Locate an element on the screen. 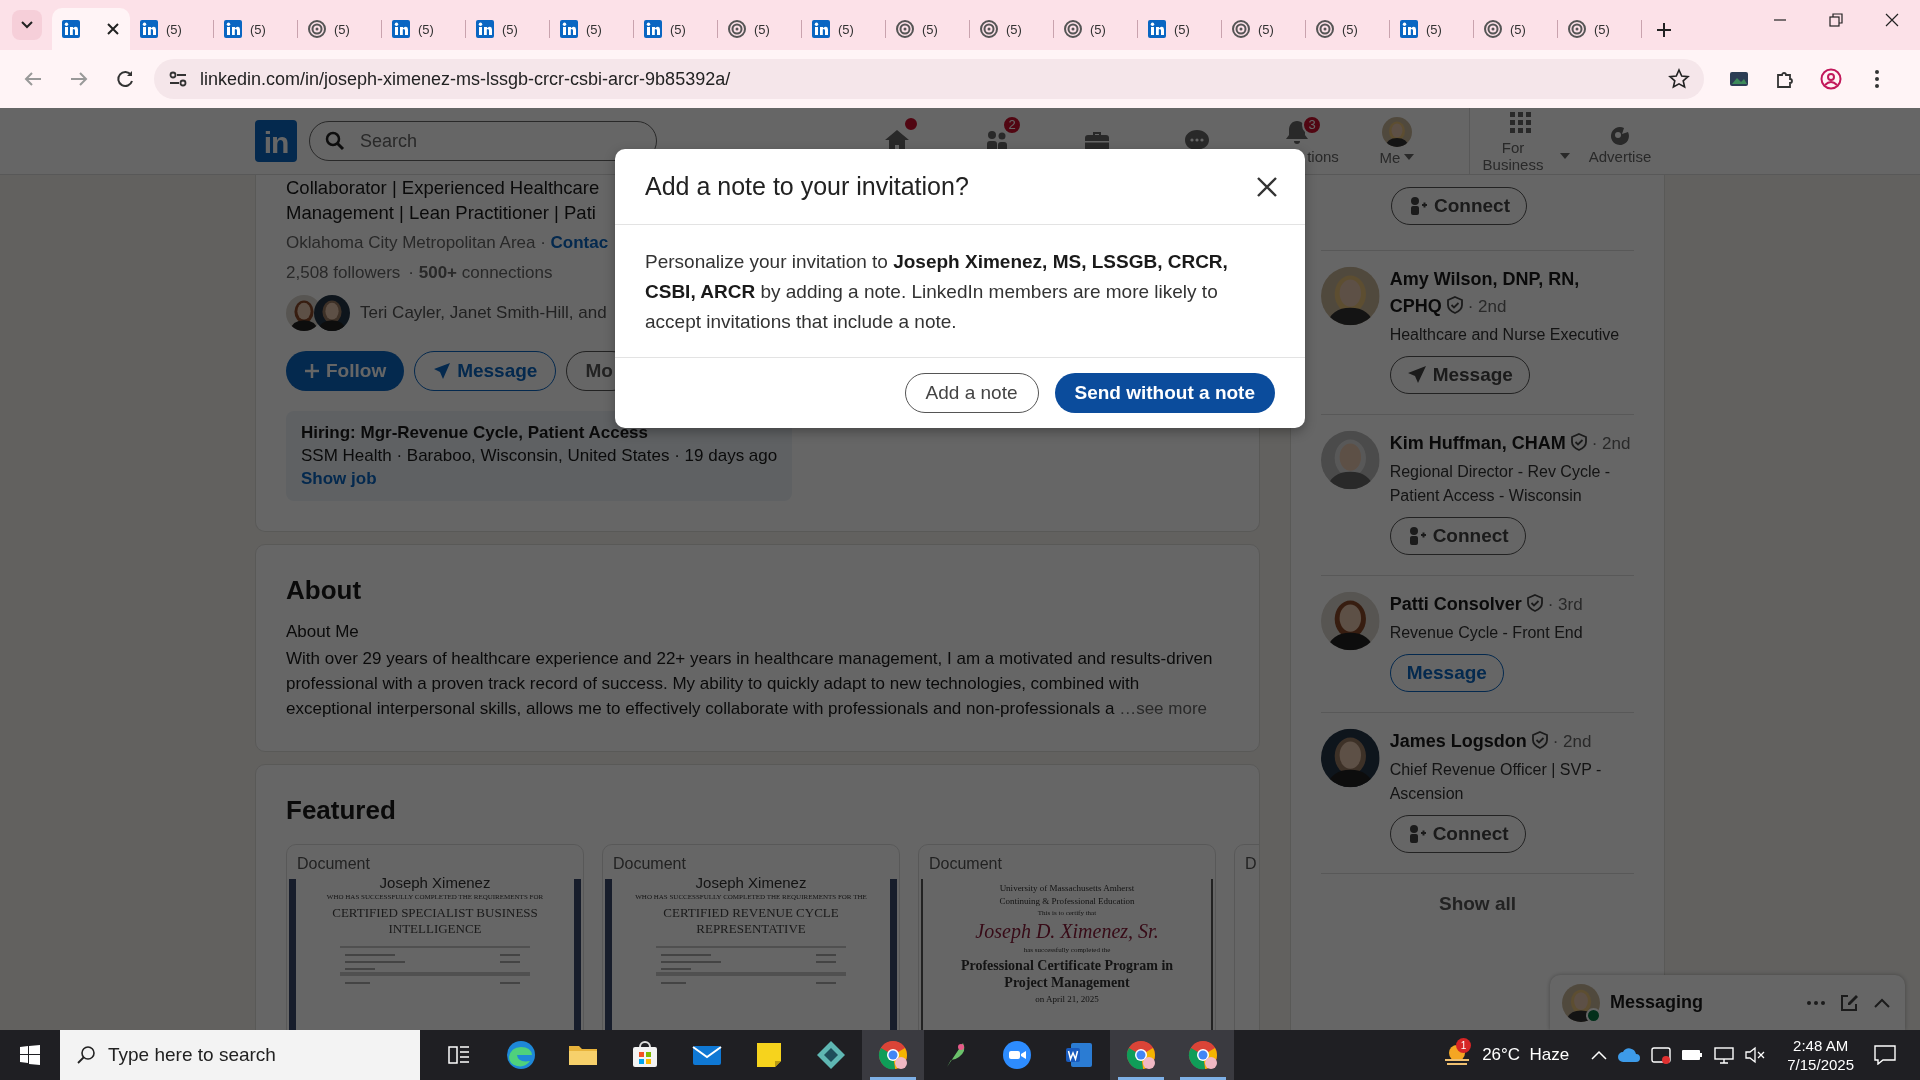 The width and height of the screenshot is (1920, 1080). network-icon is located at coordinates (1724, 1055).